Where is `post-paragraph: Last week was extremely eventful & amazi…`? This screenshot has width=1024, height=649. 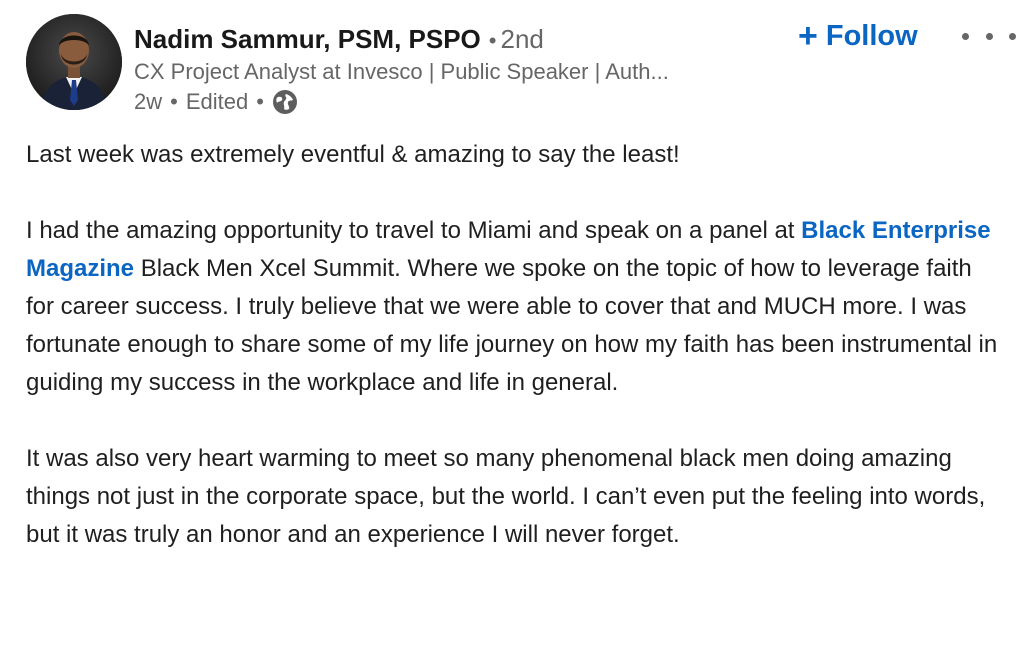 post-paragraph: Last week was extremely eventful & amazi… is located at coordinates (353, 154).